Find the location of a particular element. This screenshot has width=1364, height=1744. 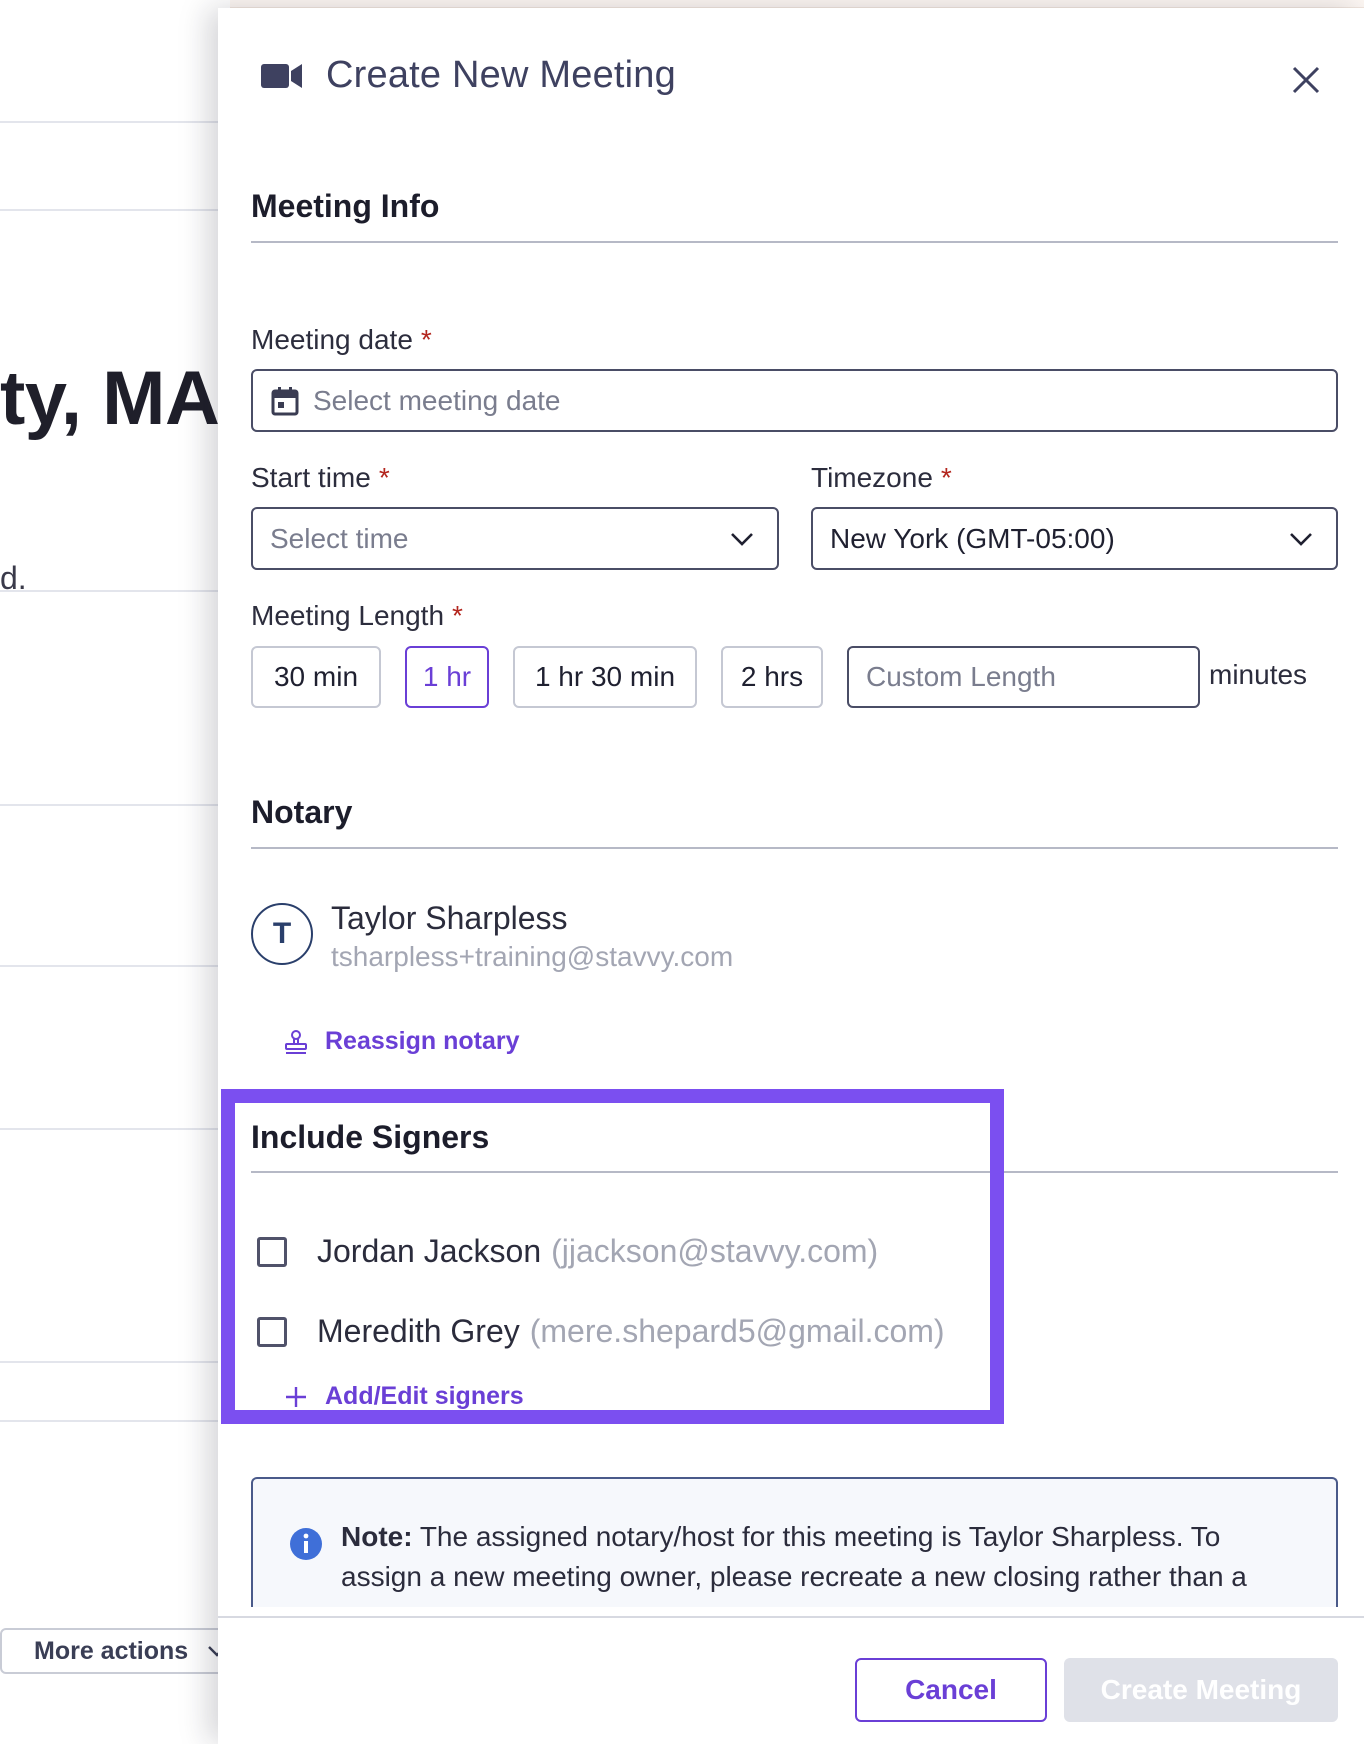

timezone-label: Timezone * is located at coordinates (881, 478).